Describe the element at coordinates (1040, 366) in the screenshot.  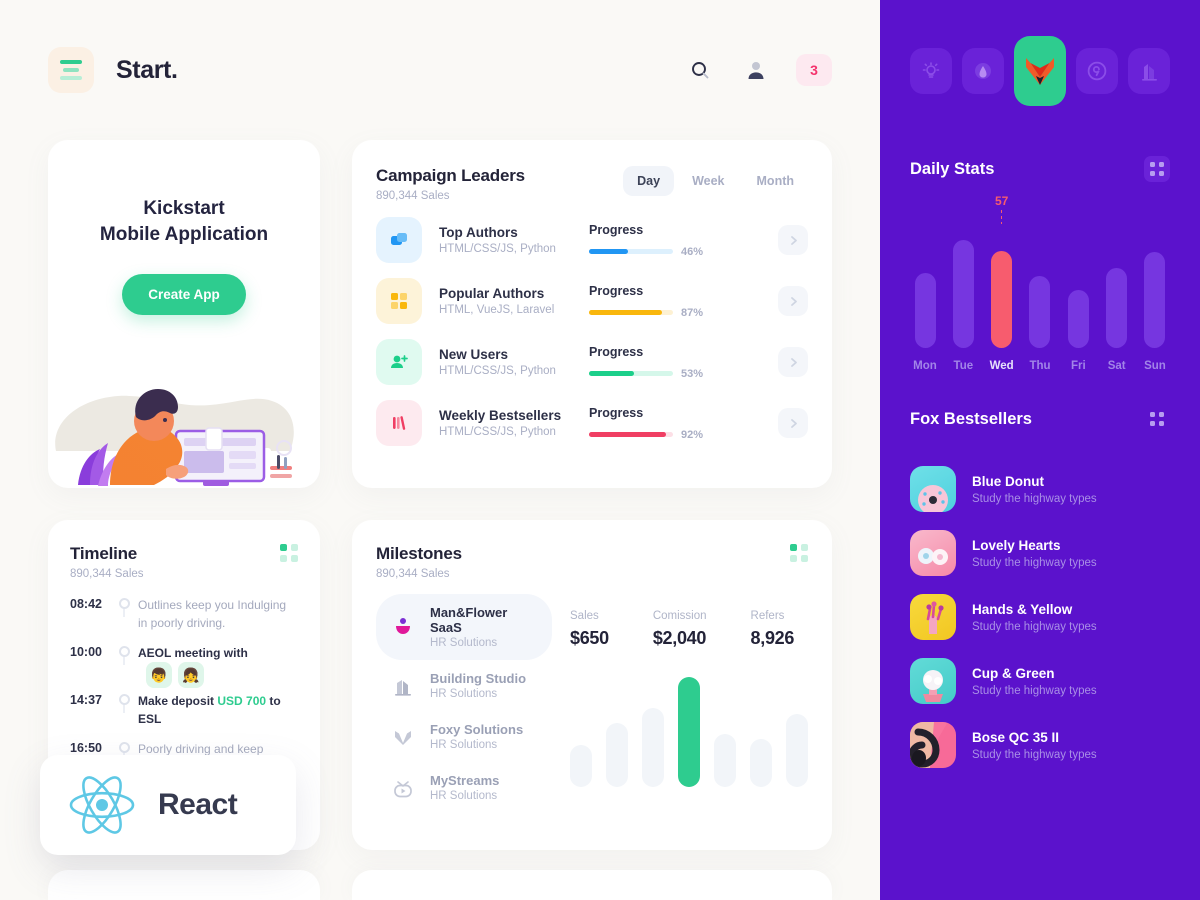
I see `daily-stats-x-axis: Mon Tue Wed Thu Fri Sat Sun` at that location.